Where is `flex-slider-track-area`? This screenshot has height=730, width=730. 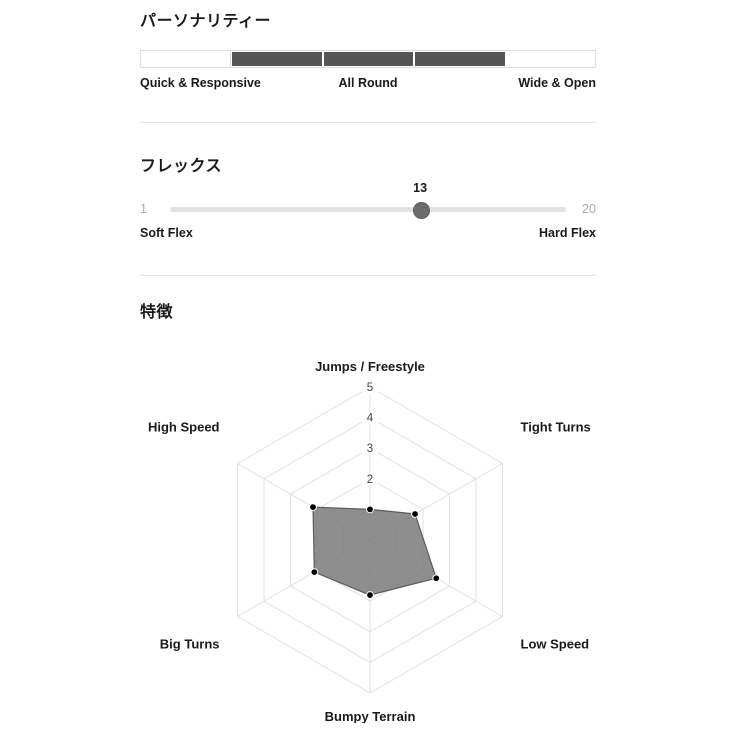
flex-slider-track-area is located at coordinates (368, 210).